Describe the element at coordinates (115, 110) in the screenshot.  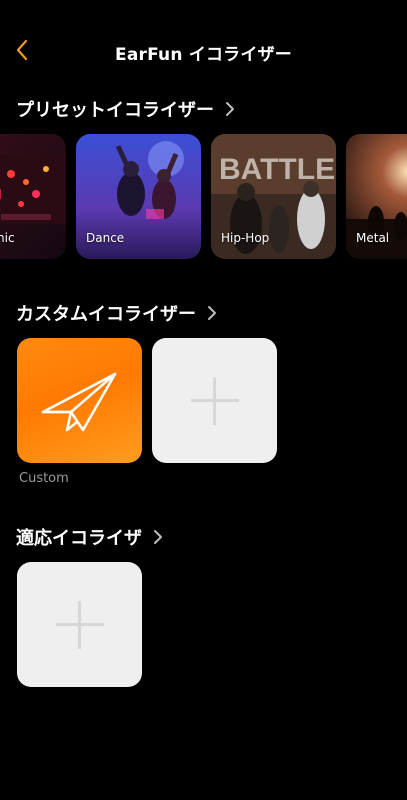
I see `preset-eq-title: プリセットイコライザー` at that location.